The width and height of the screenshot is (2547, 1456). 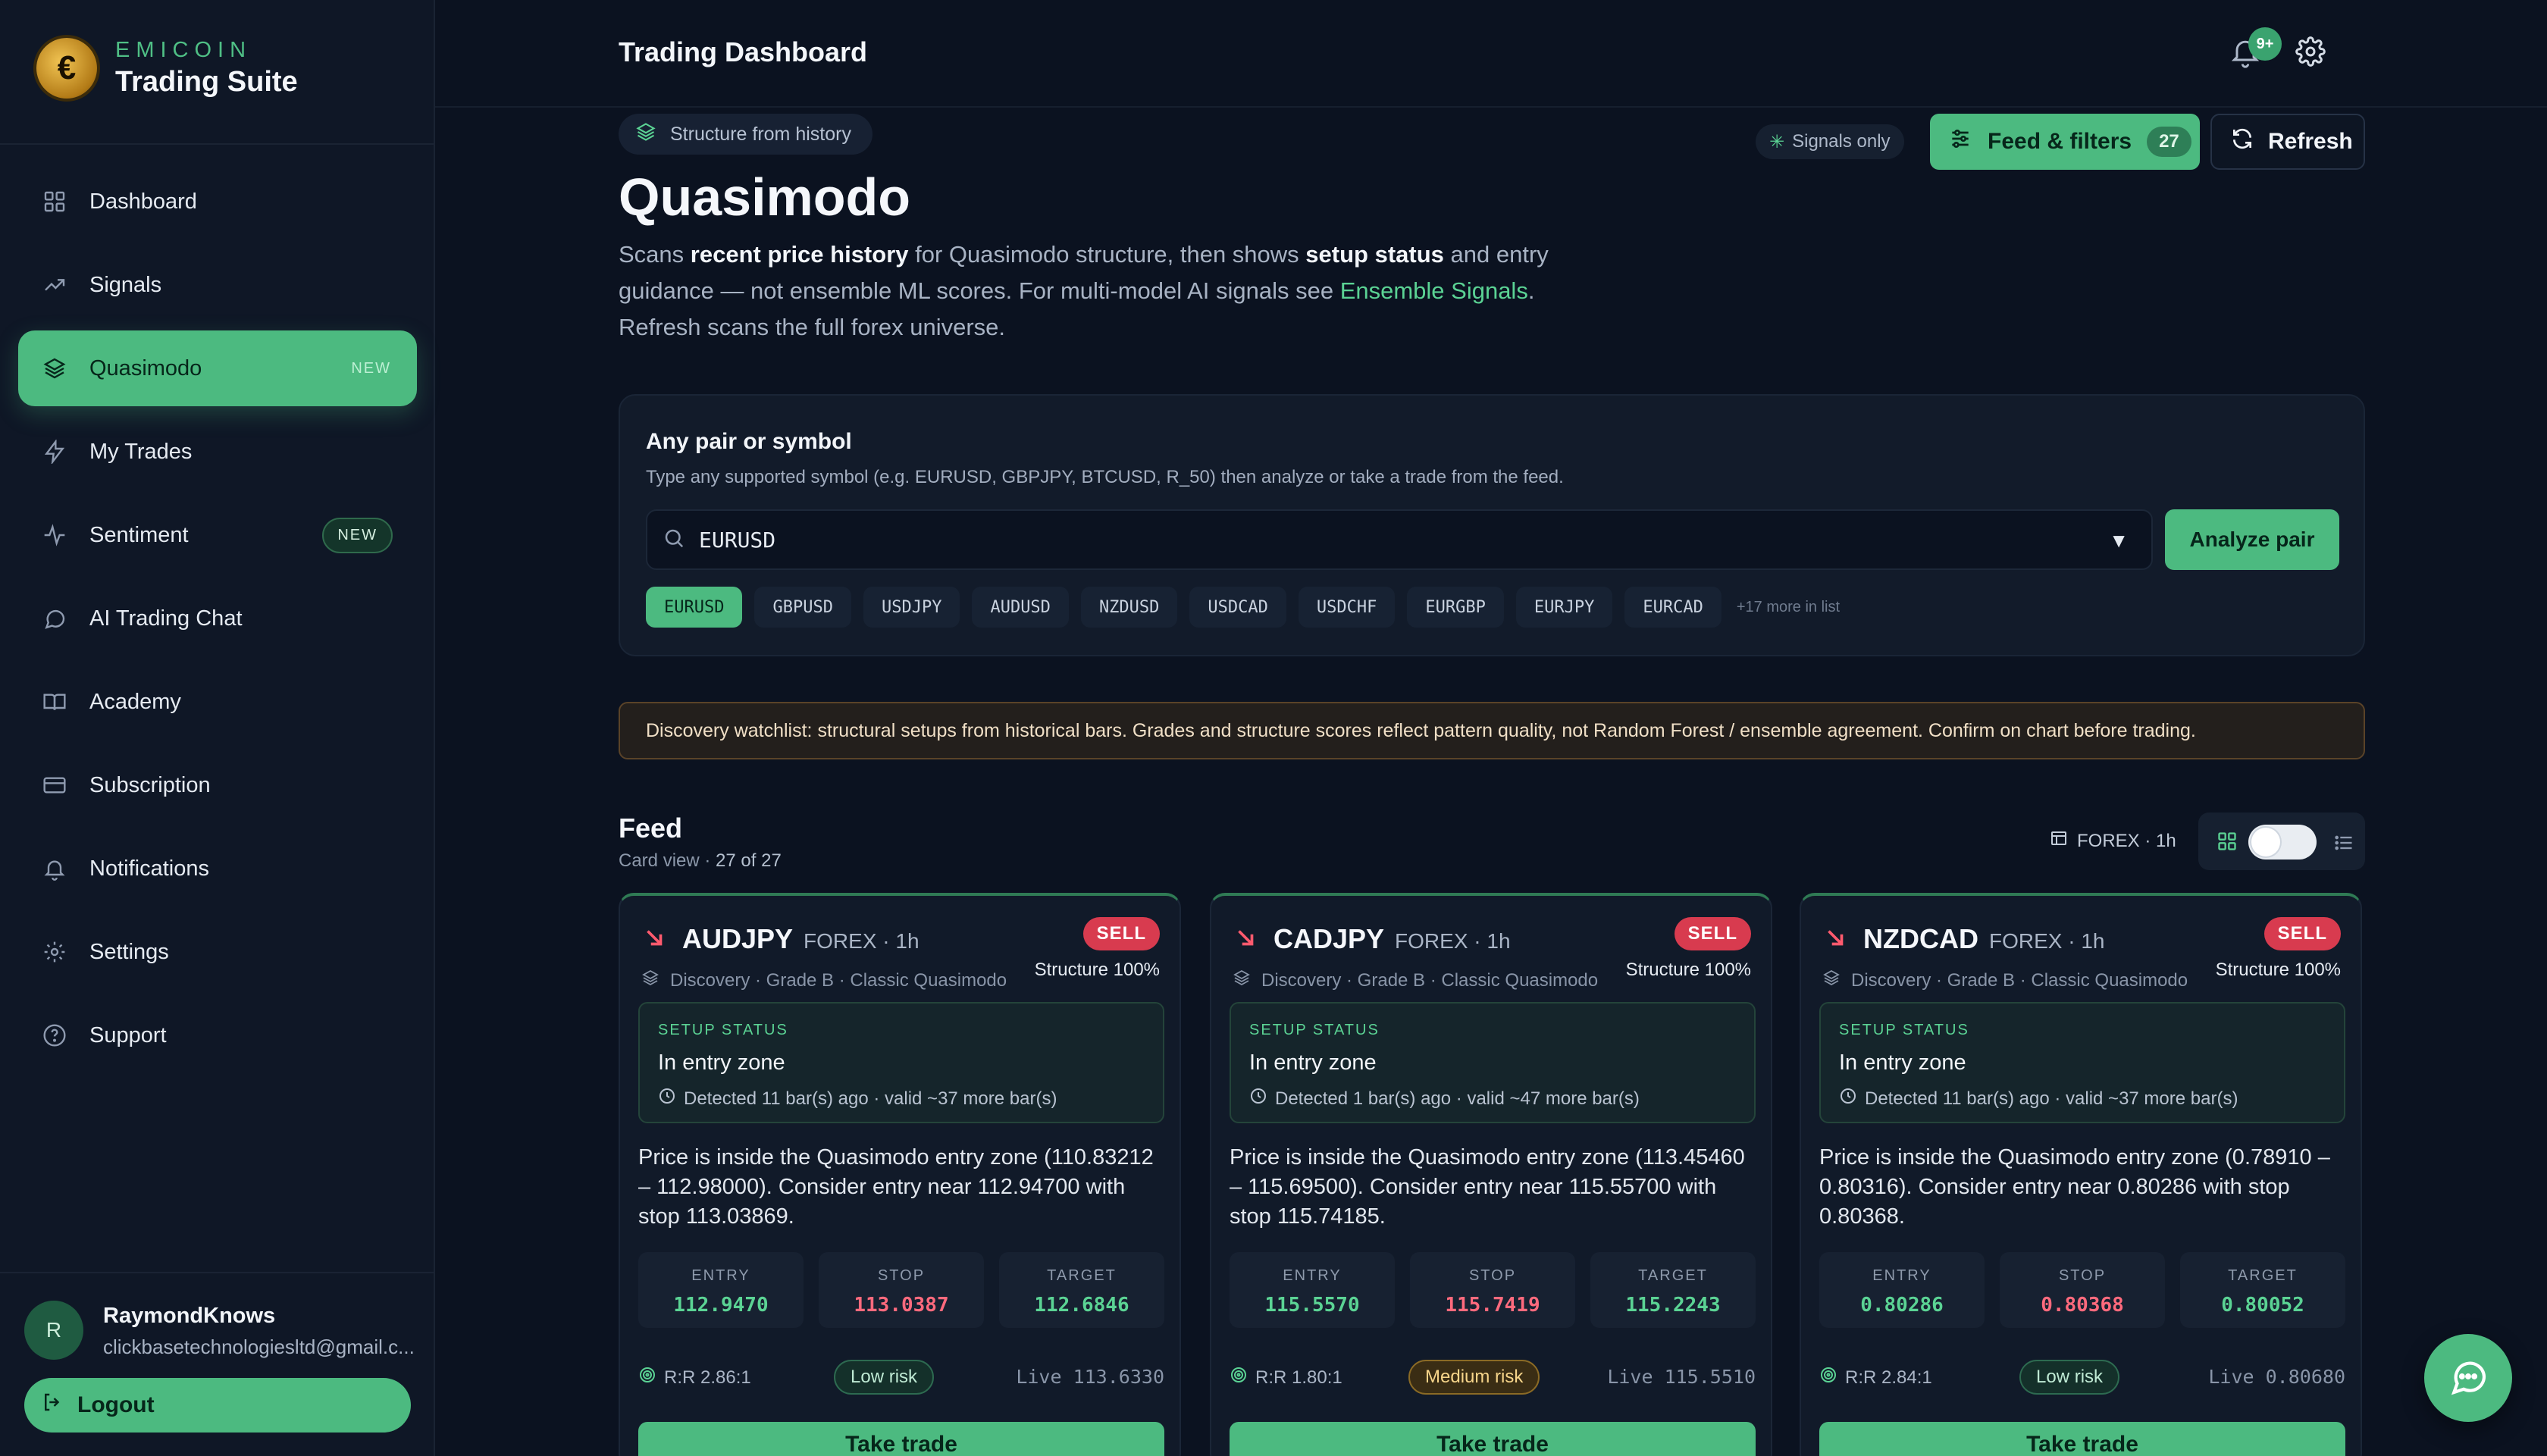 What do you see at coordinates (765, 197) in the screenshot?
I see `hero-title: Quasimodo` at bounding box center [765, 197].